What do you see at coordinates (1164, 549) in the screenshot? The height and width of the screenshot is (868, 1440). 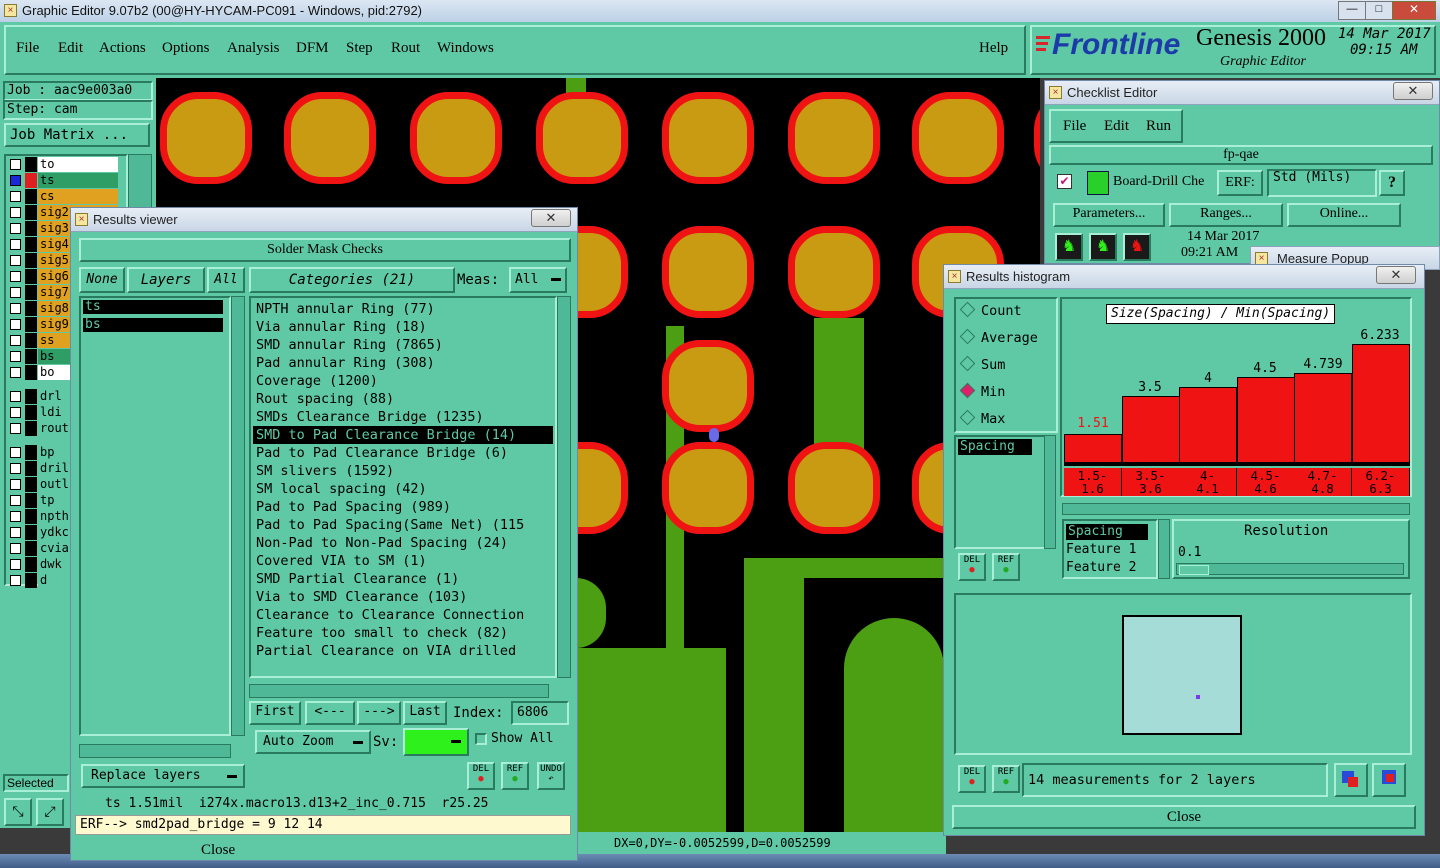 I see `feature-scrollbar` at bounding box center [1164, 549].